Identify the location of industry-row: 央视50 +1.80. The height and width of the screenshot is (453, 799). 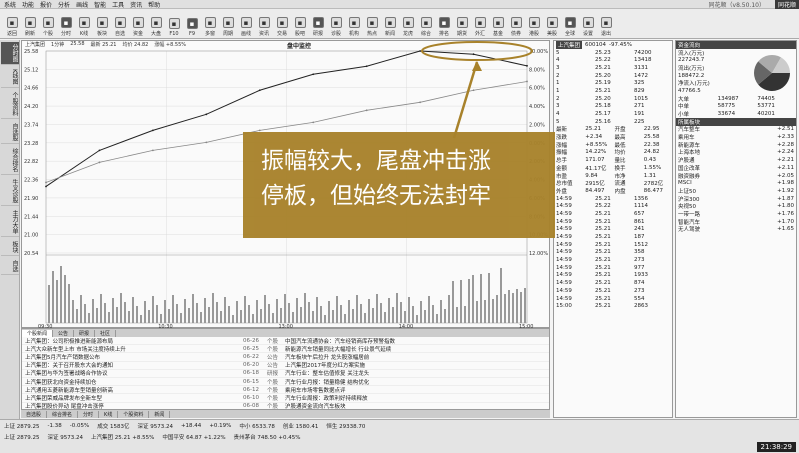
(736, 206).